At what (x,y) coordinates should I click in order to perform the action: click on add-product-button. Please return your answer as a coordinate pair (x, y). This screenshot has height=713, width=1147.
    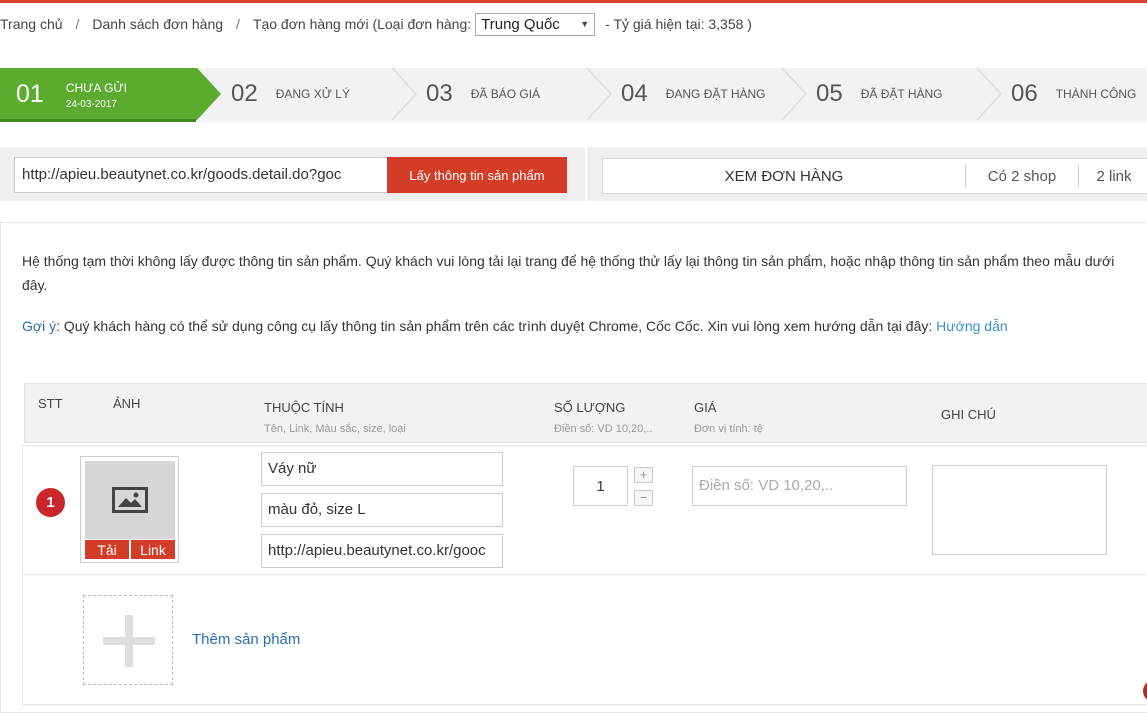
    Looking at the image, I should click on (128, 640).